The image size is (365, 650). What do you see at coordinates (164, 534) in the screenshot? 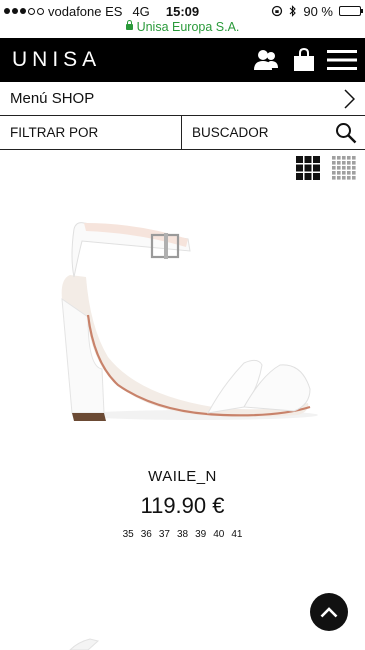
I see `size-option: 37` at bounding box center [164, 534].